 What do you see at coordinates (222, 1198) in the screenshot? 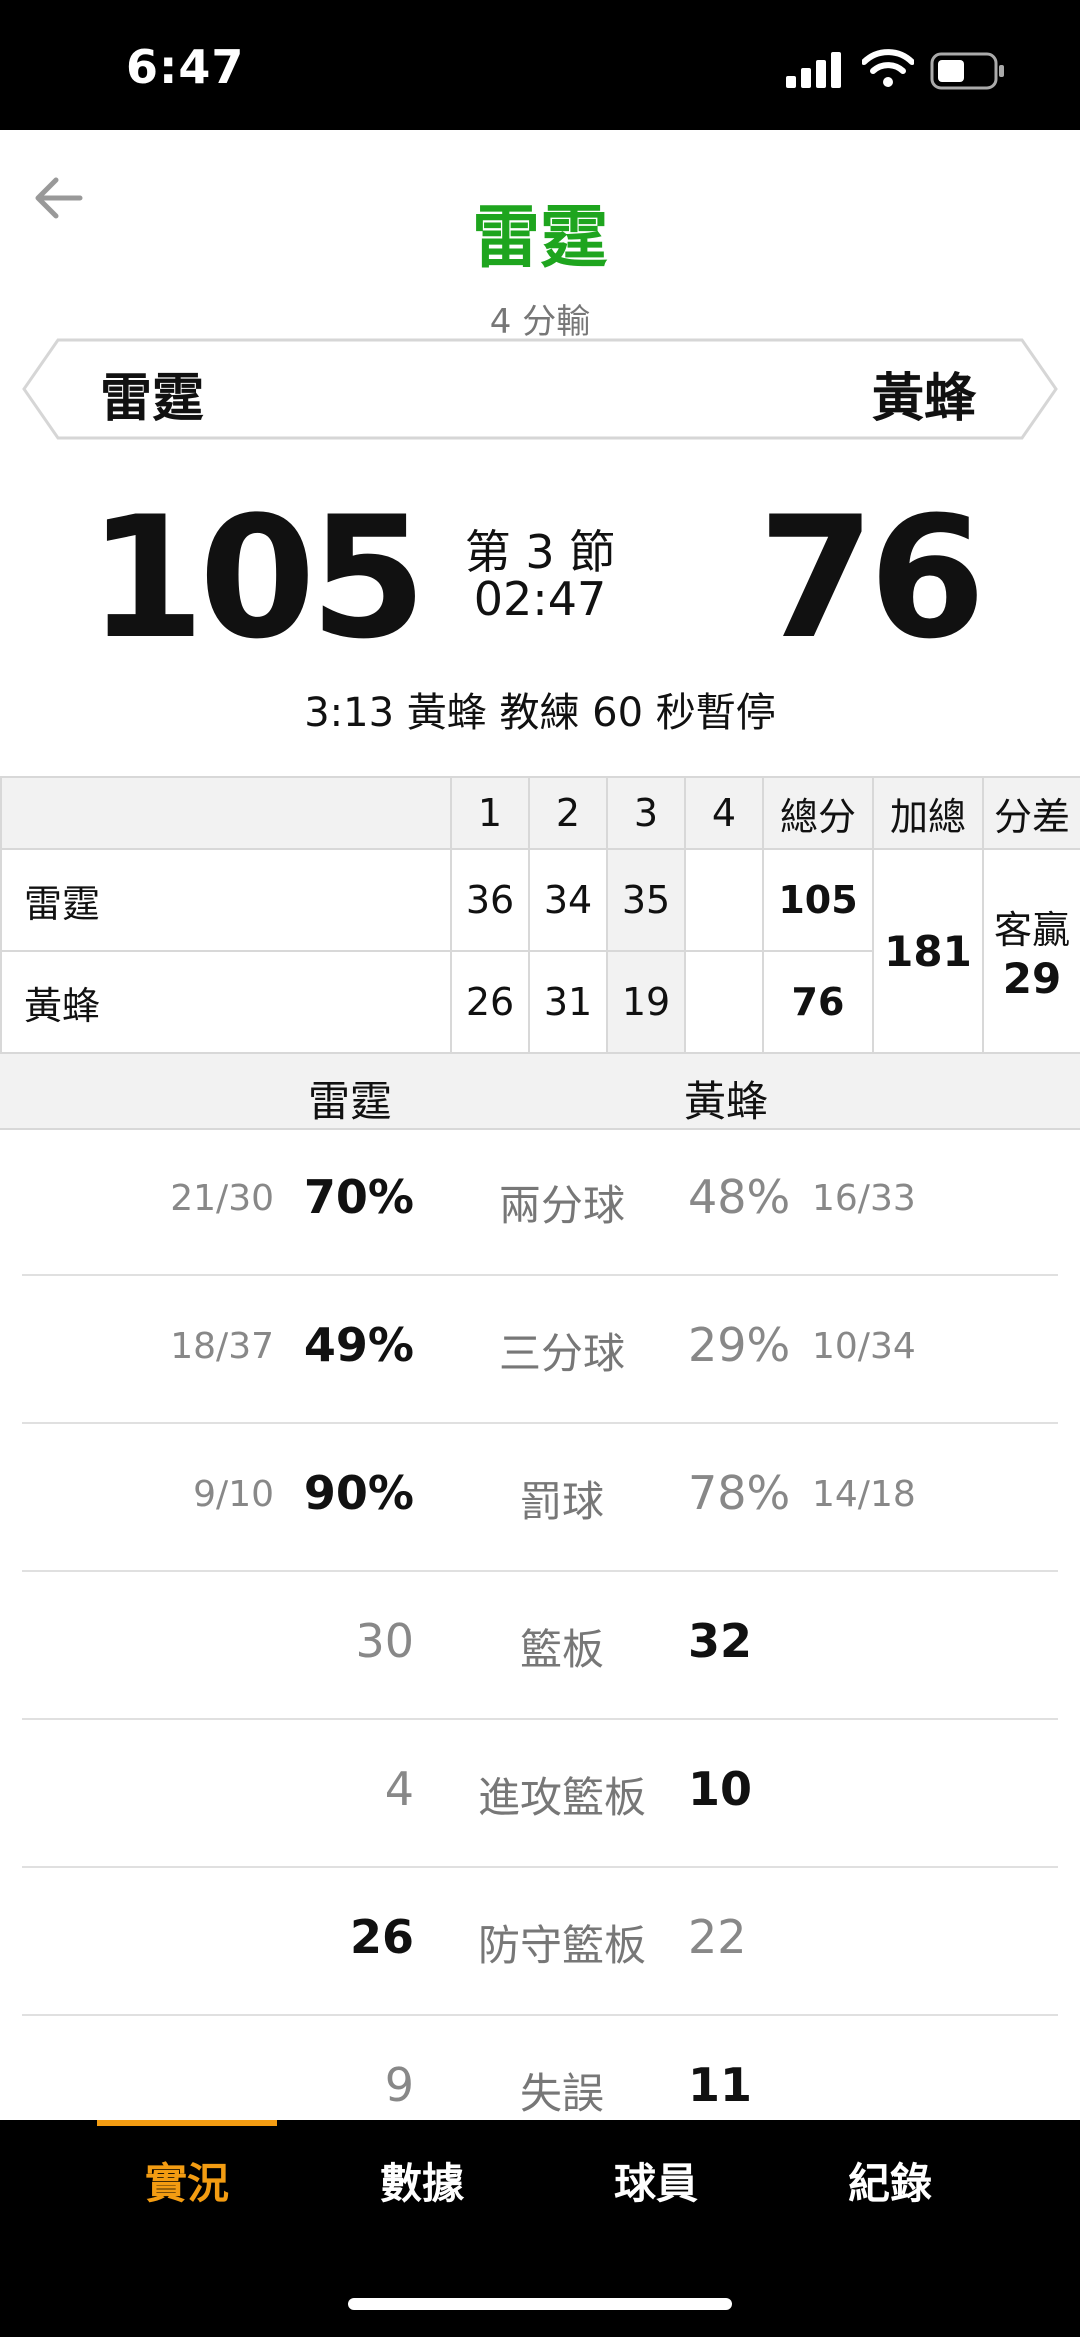
I see `home-made-attempts: 21/30` at bounding box center [222, 1198].